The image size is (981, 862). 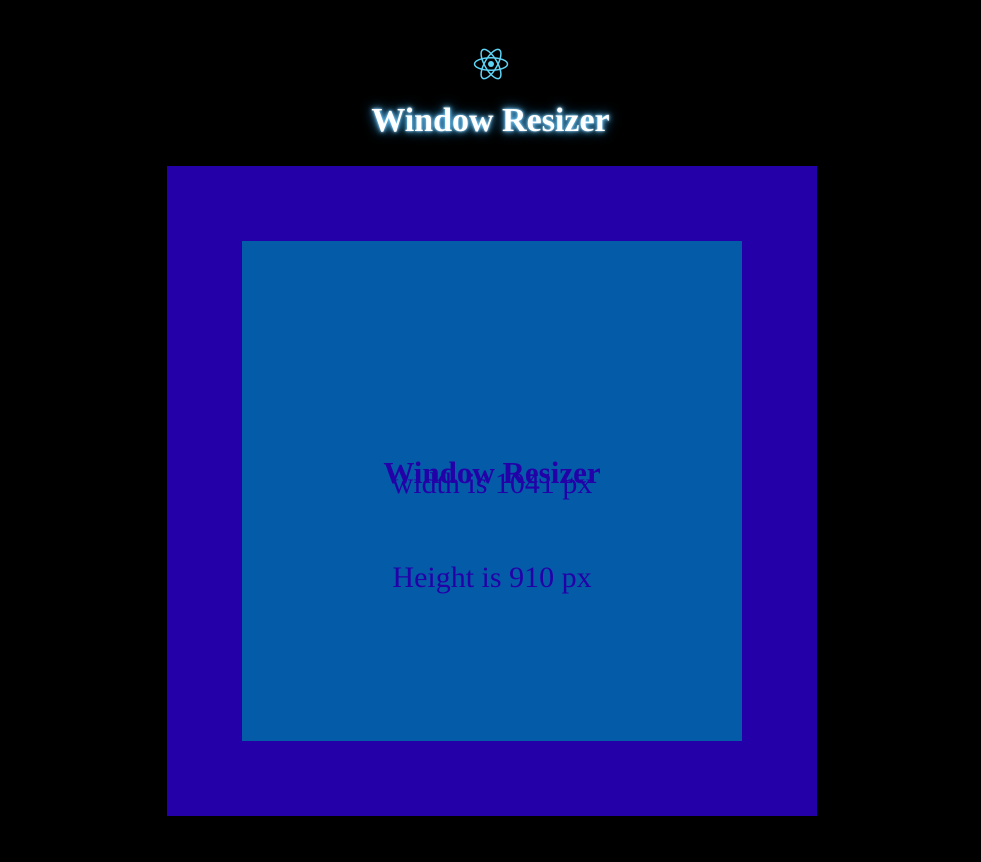 I want to click on page-title: Window Resizer, so click(x=490, y=120).